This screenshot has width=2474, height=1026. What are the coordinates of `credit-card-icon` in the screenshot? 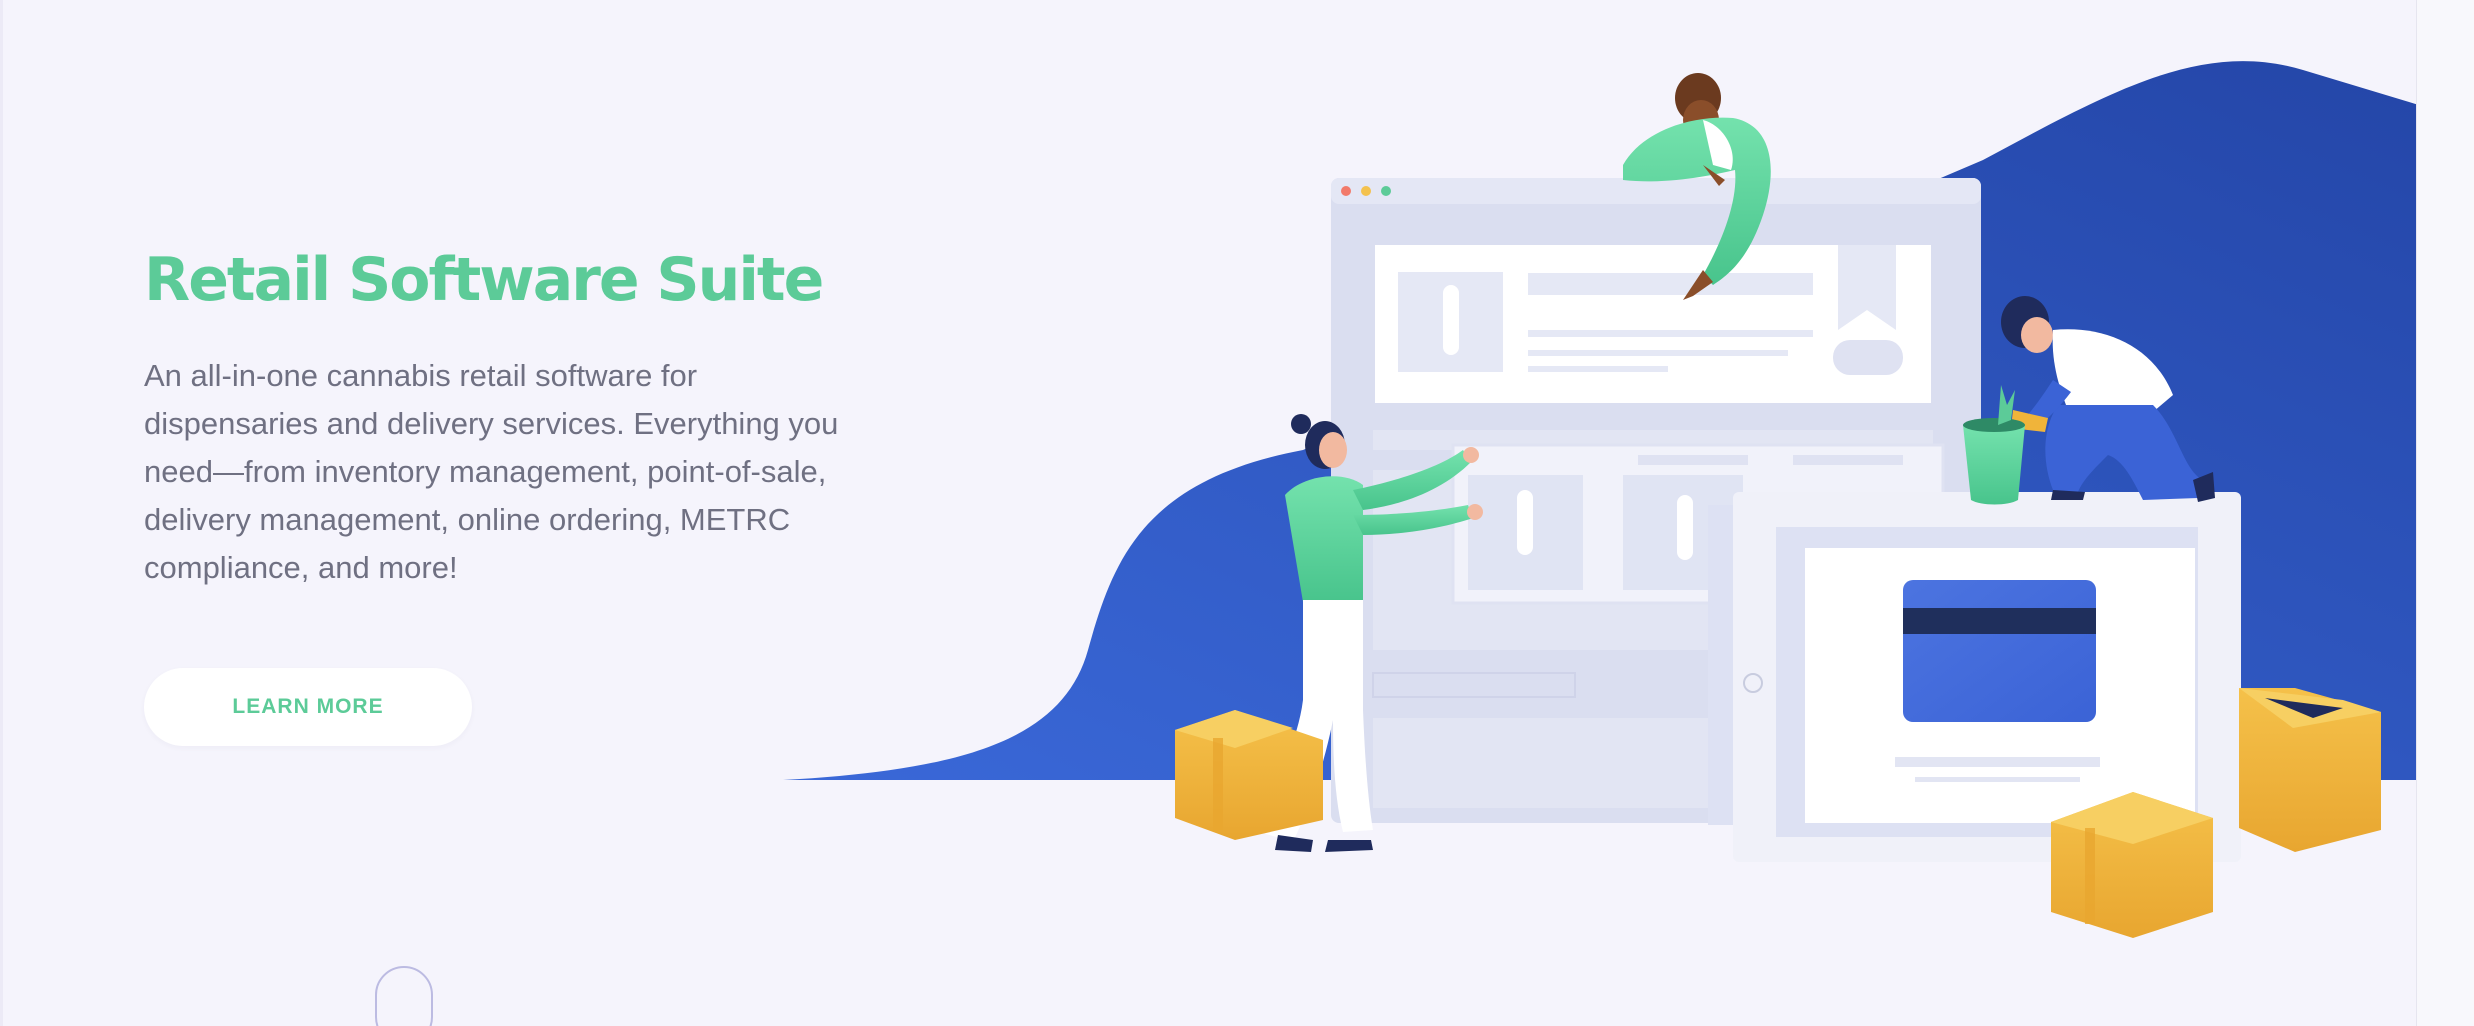 It's located at (1999, 651).